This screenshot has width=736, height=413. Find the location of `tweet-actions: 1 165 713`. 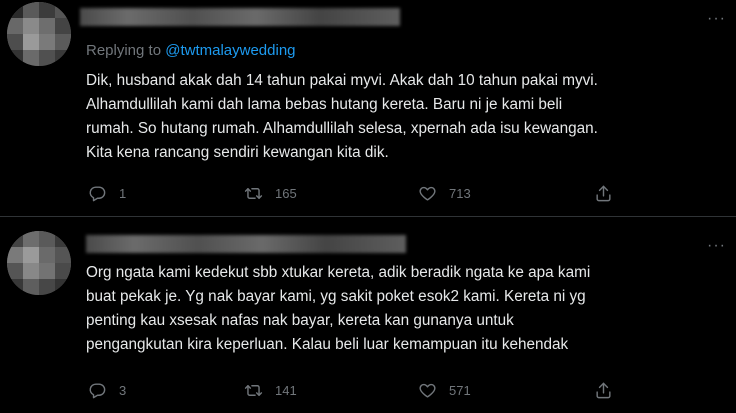

tweet-actions: 1 165 713 is located at coordinates (356, 195).